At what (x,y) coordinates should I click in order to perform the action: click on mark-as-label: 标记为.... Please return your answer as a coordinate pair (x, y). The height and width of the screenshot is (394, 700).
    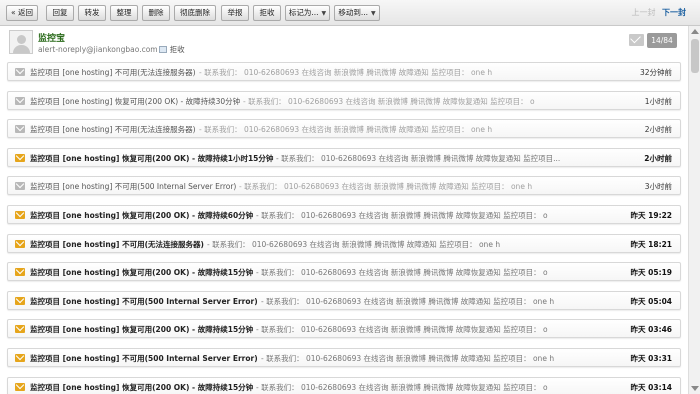
    Looking at the image, I should click on (303, 12).